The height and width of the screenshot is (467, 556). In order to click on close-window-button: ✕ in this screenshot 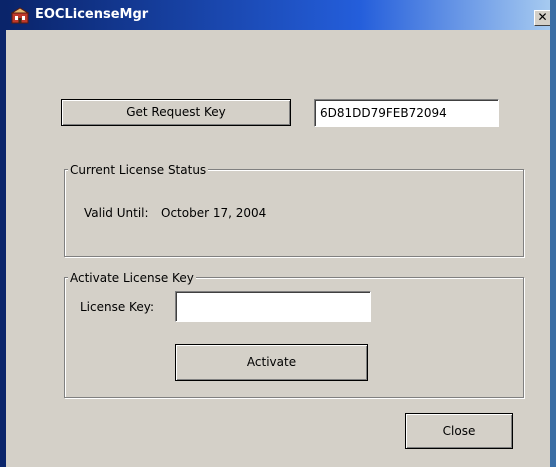, I will do `click(542, 18)`.